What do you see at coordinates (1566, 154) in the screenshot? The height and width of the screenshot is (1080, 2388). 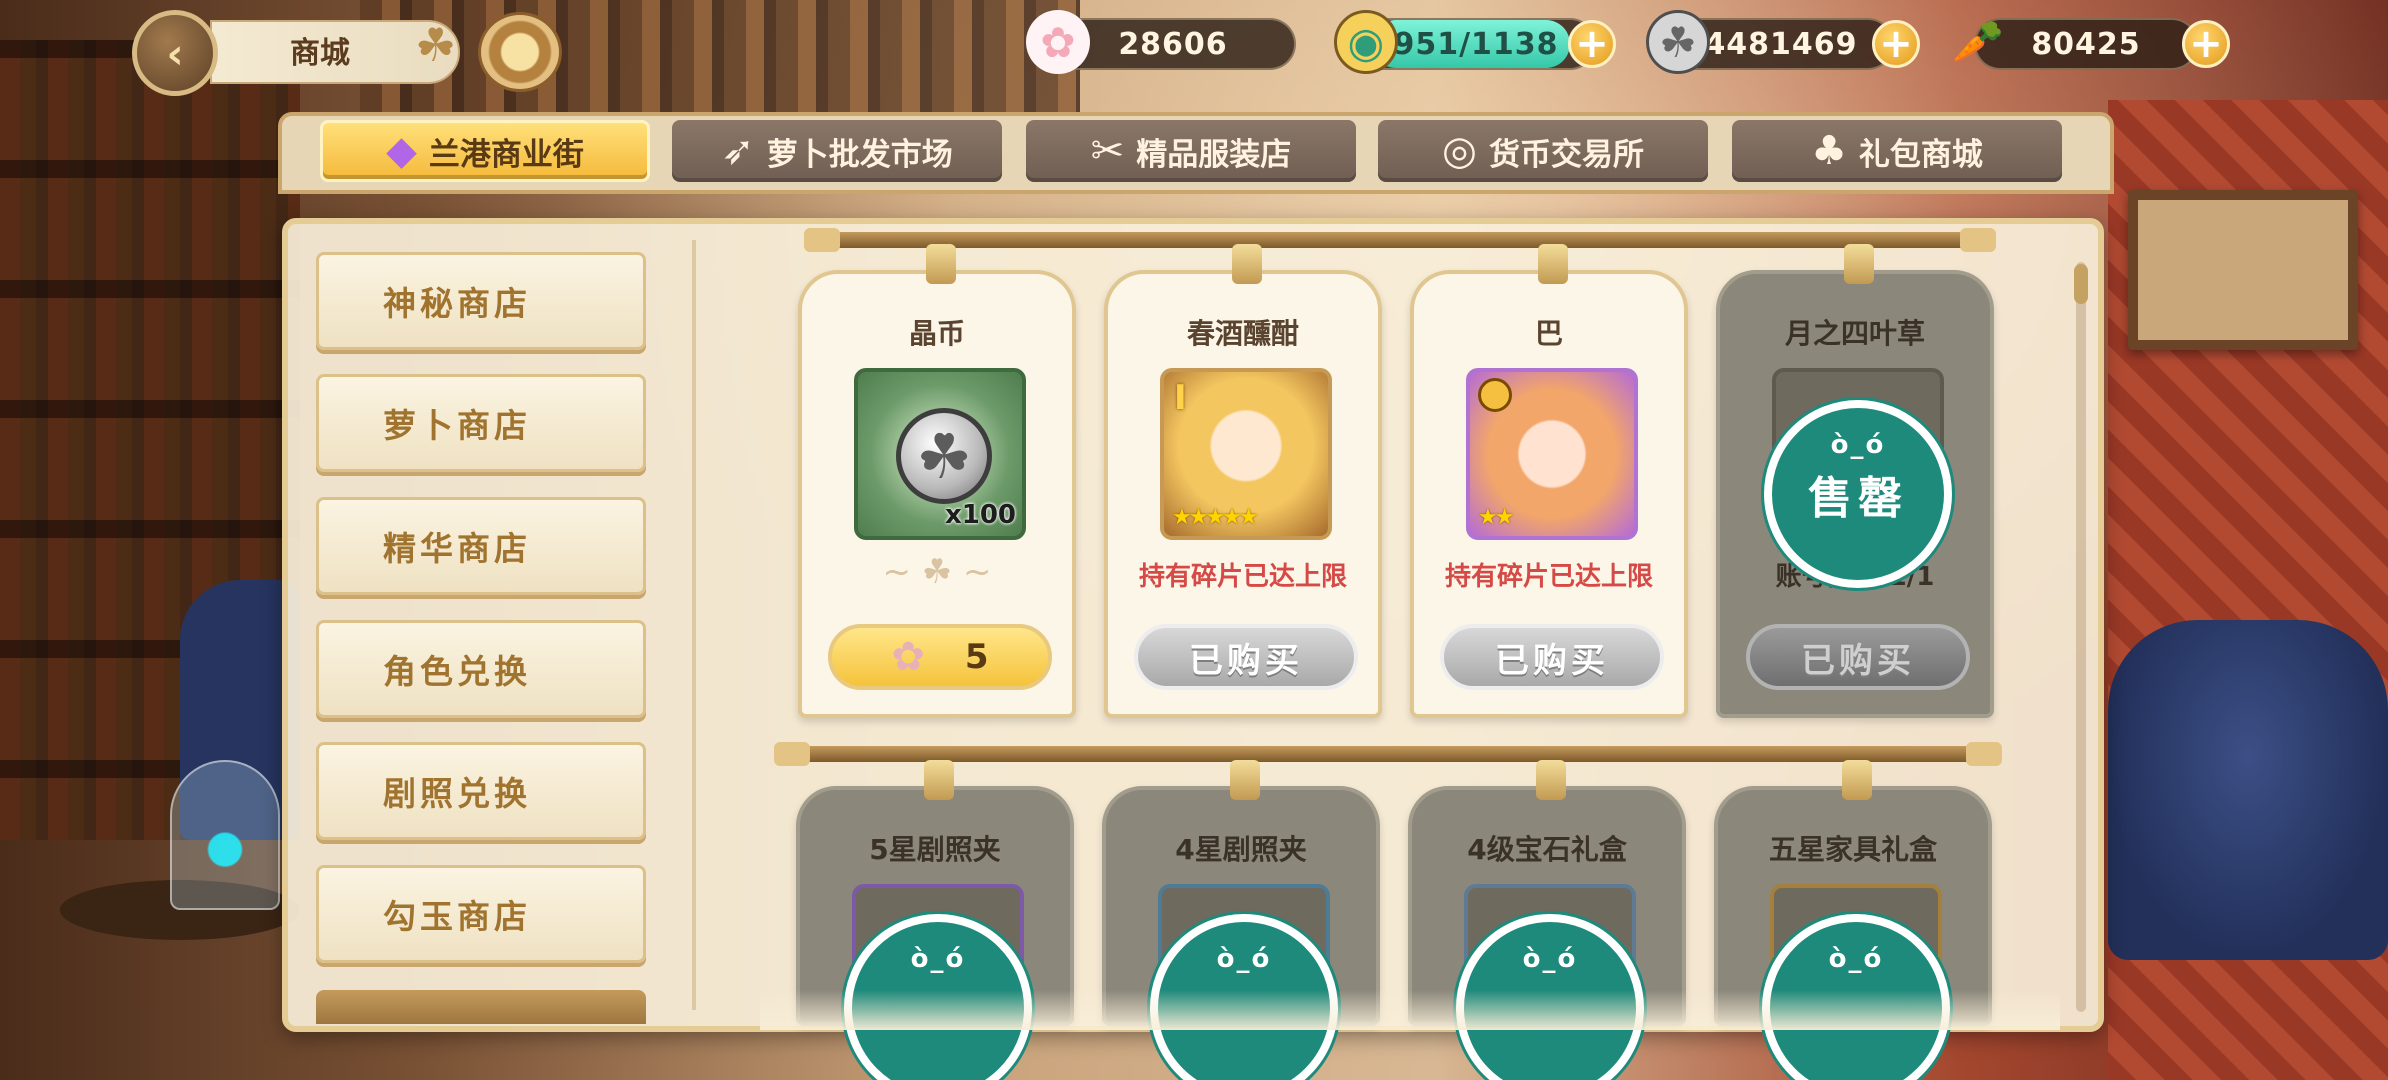 I see `tab-label: 货币交易所` at bounding box center [1566, 154].